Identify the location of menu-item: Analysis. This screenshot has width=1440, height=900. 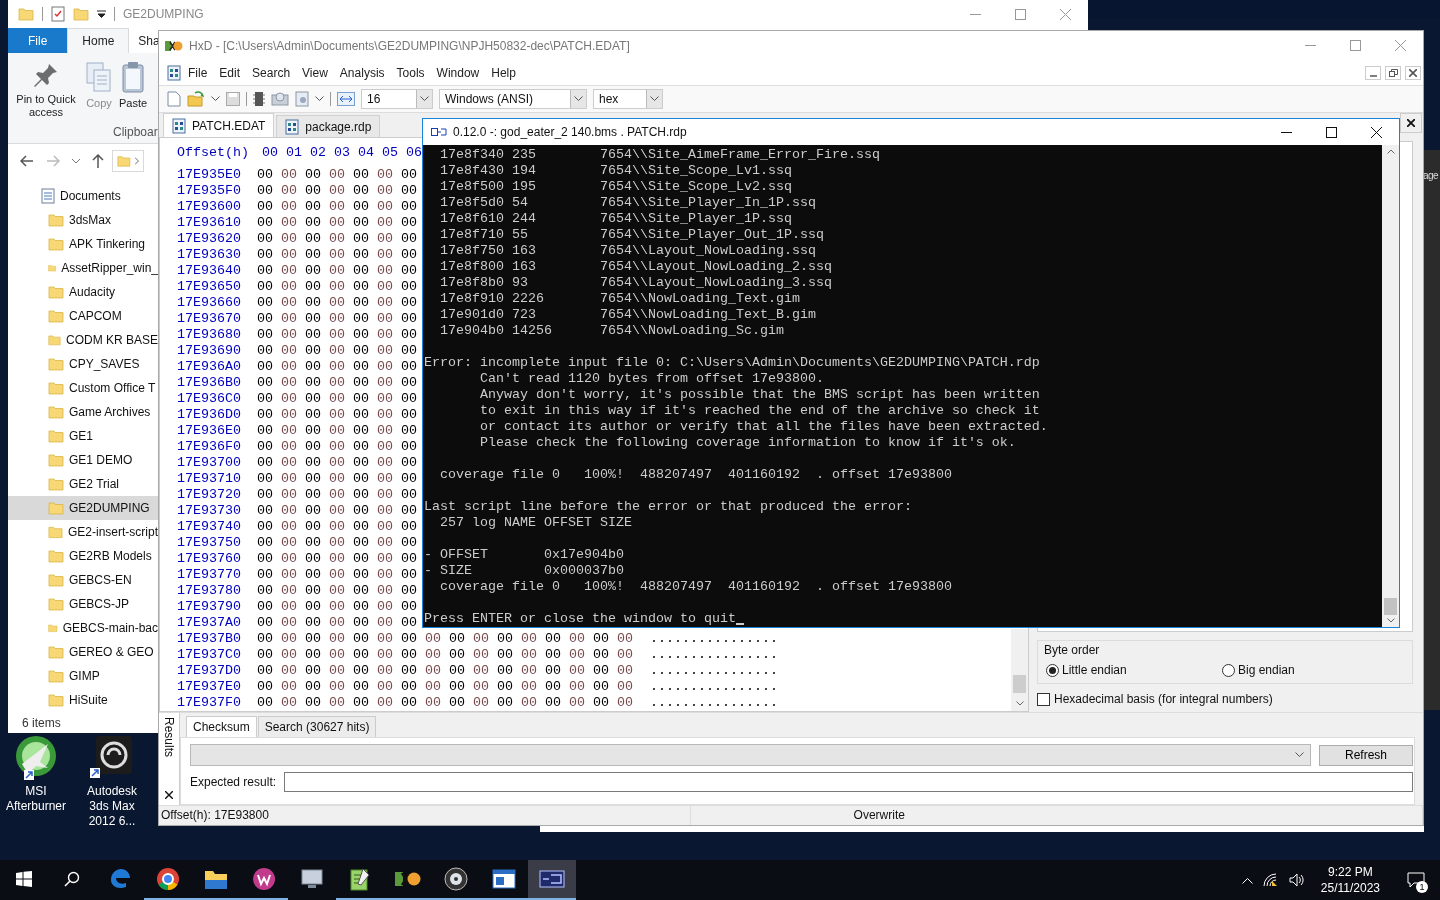
(362, 72).